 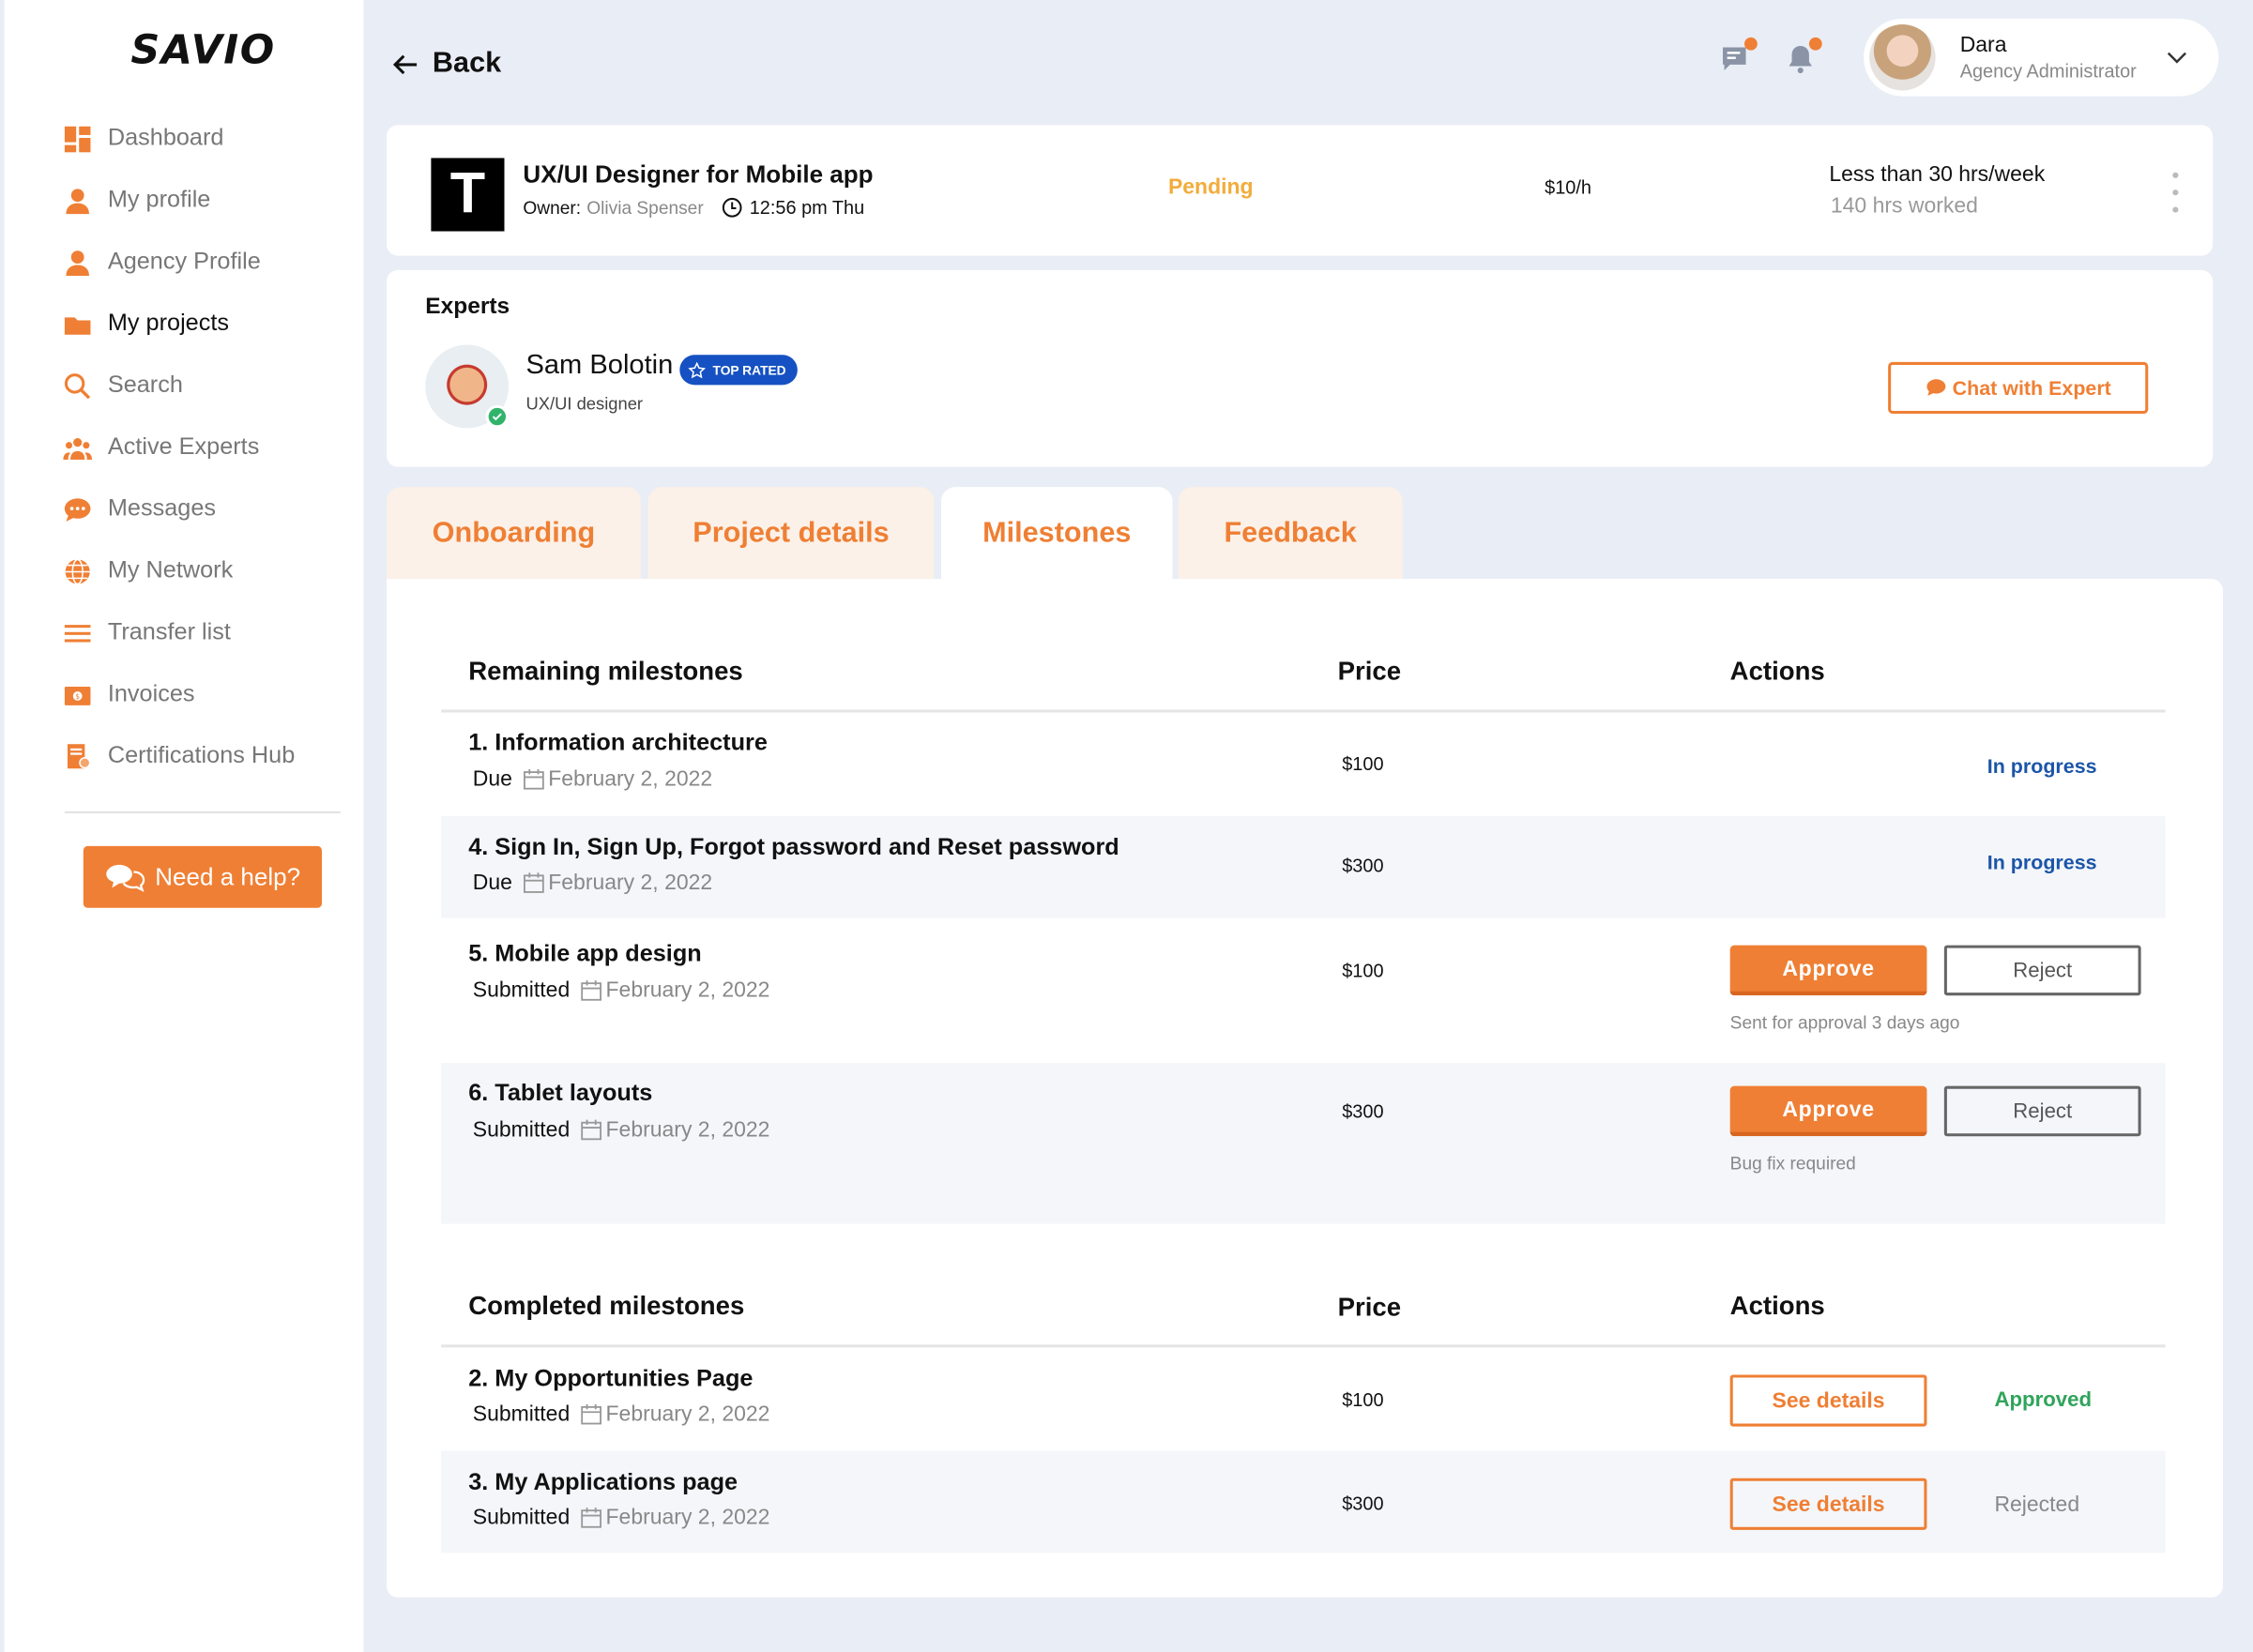 I want to click on sidebar-item-invoices: $ Invoices, so click(x=205, y=694).